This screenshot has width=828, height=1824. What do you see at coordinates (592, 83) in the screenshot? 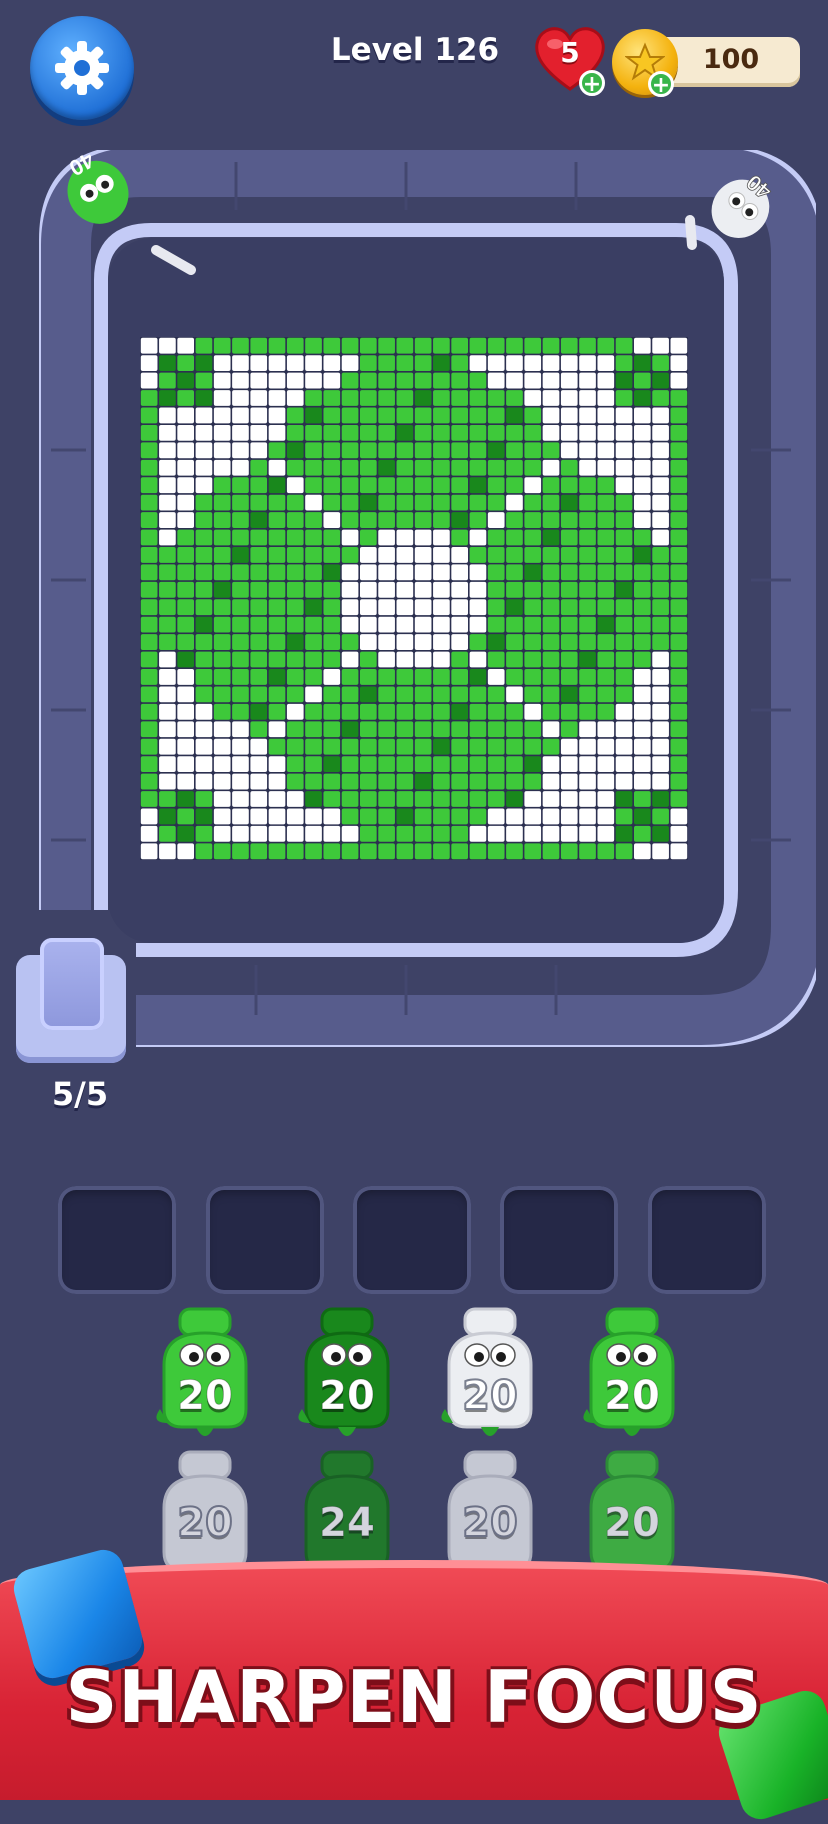
I see `add-lives-button: +` at bounding box center [592, 83].